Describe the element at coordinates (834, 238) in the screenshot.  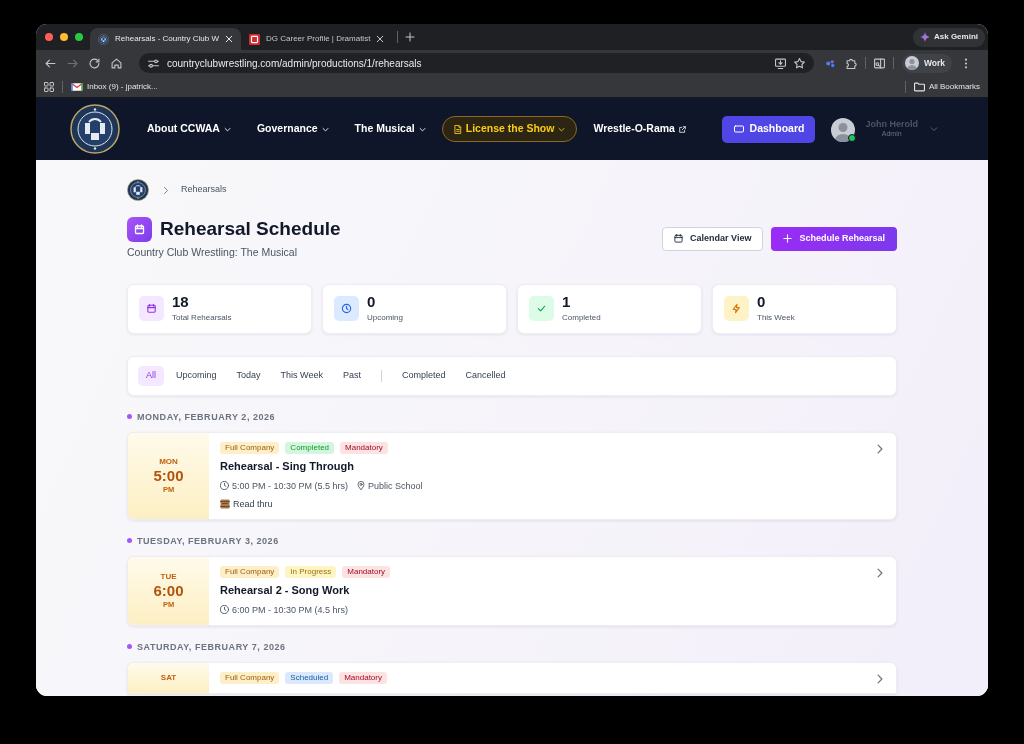
I see `schedule-rehearsal-button: Schedule Rehearsal` at that location.